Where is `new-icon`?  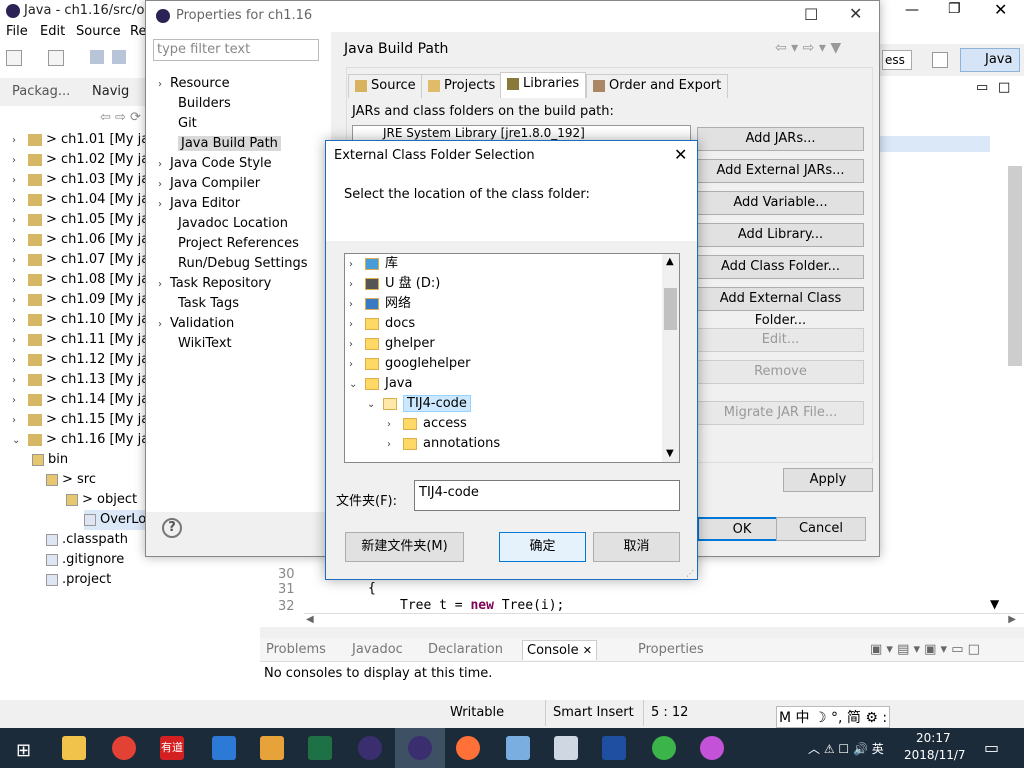
new-icon is located at coordinates (14, 58).